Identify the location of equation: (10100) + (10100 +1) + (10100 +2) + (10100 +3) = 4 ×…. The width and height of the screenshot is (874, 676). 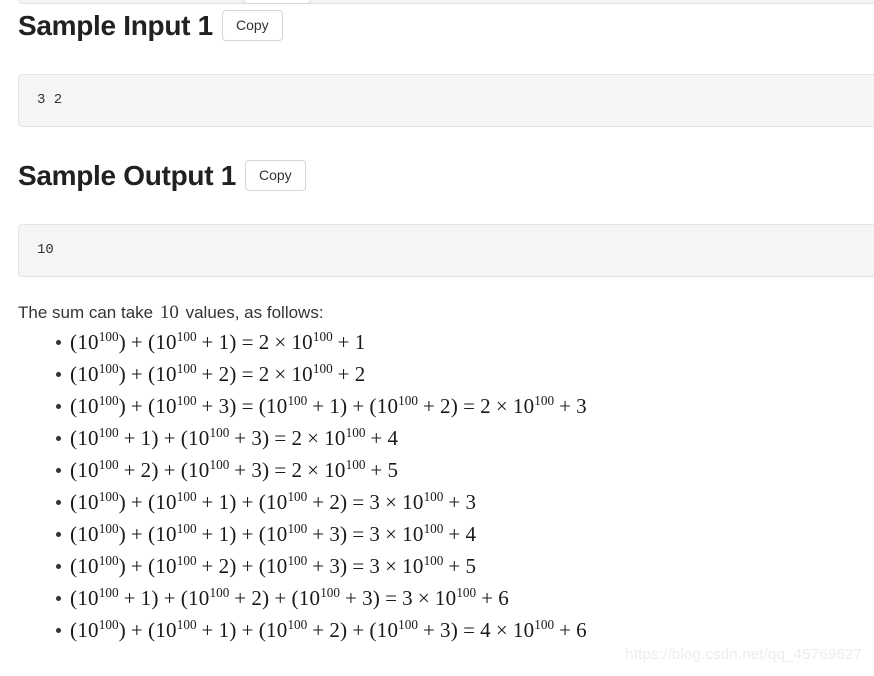
(328, 629).